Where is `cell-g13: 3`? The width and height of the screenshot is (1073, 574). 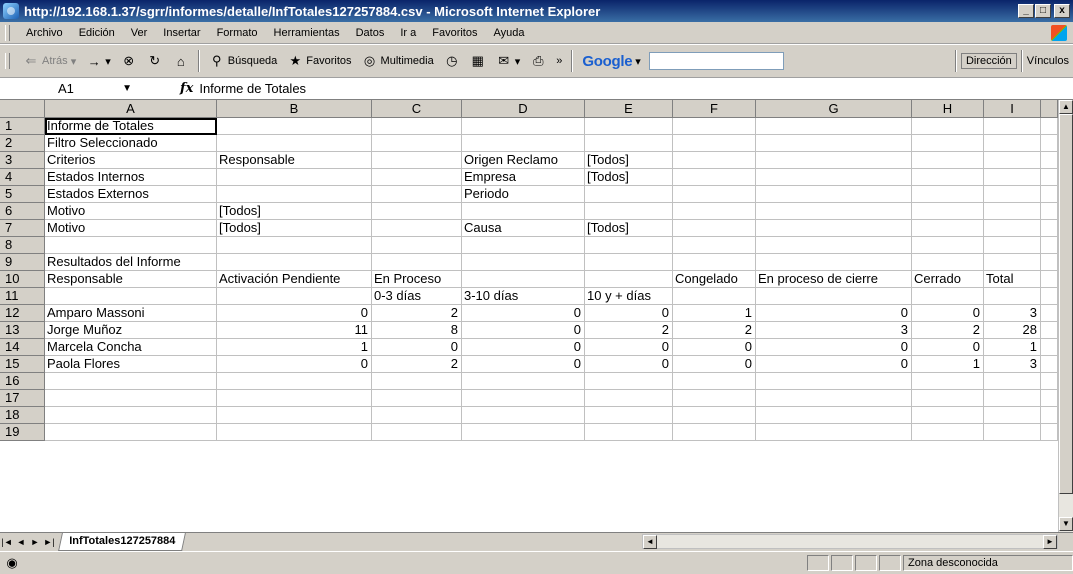 cell-g13: 3 is located at coordinates (834, 330).